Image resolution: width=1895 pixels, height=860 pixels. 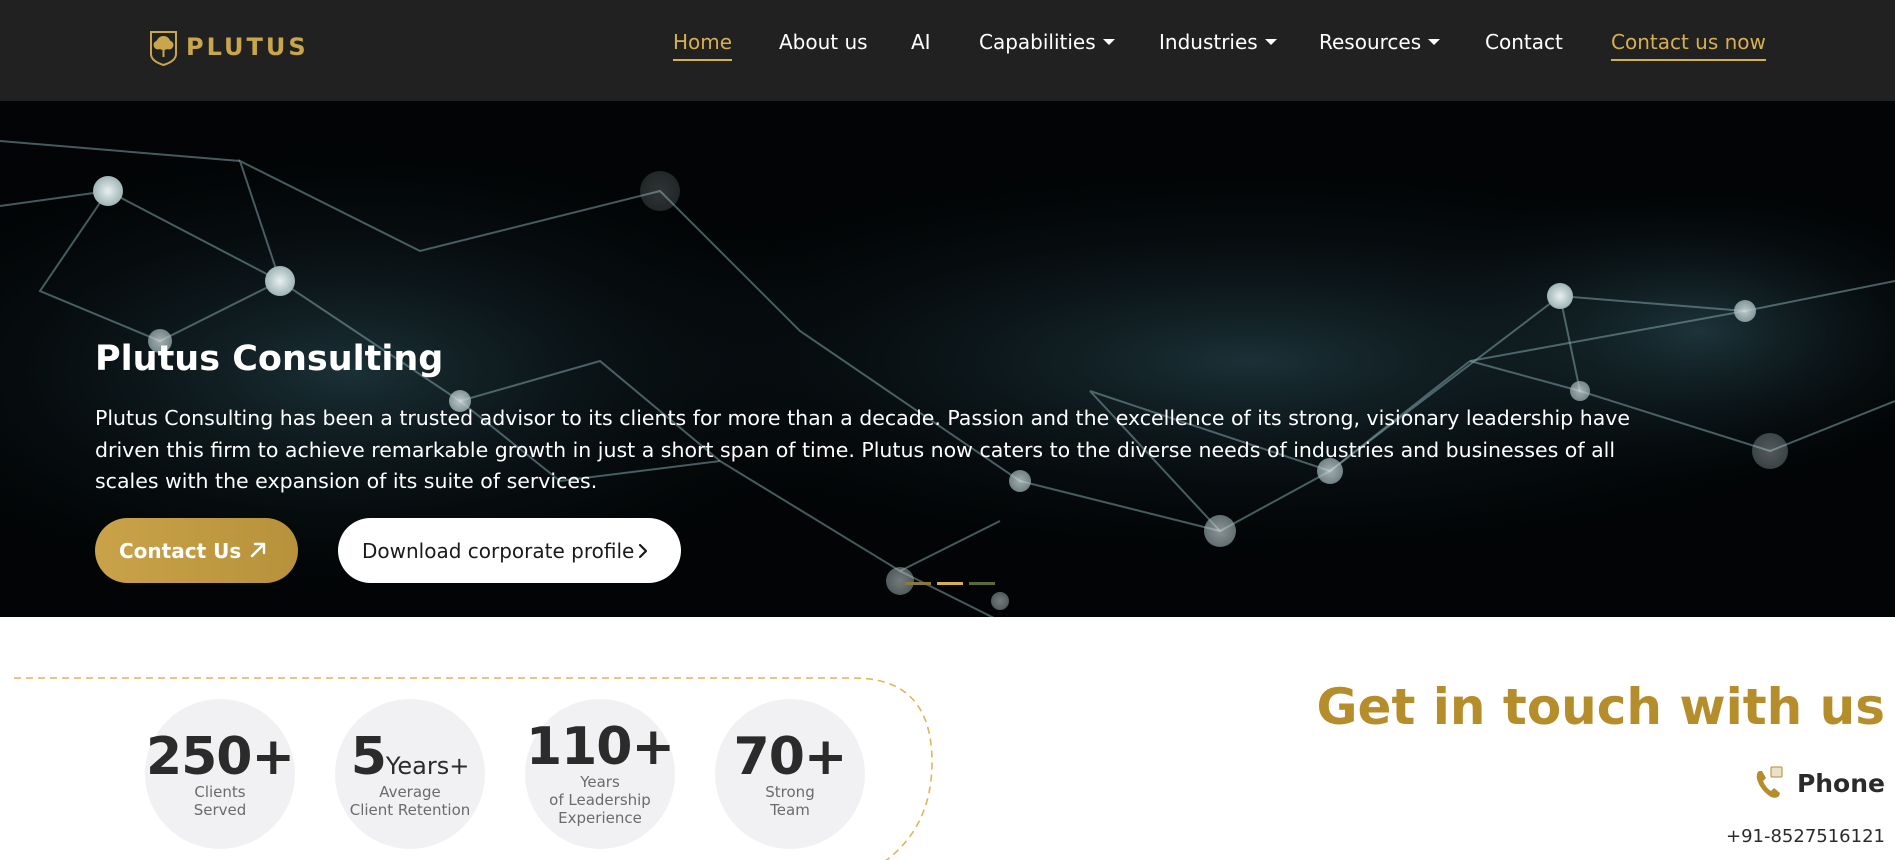 What do you see at coordinates (643, 551) in the screenshot?
I see `chevron-right-icon` at bounding box center [643, 551].